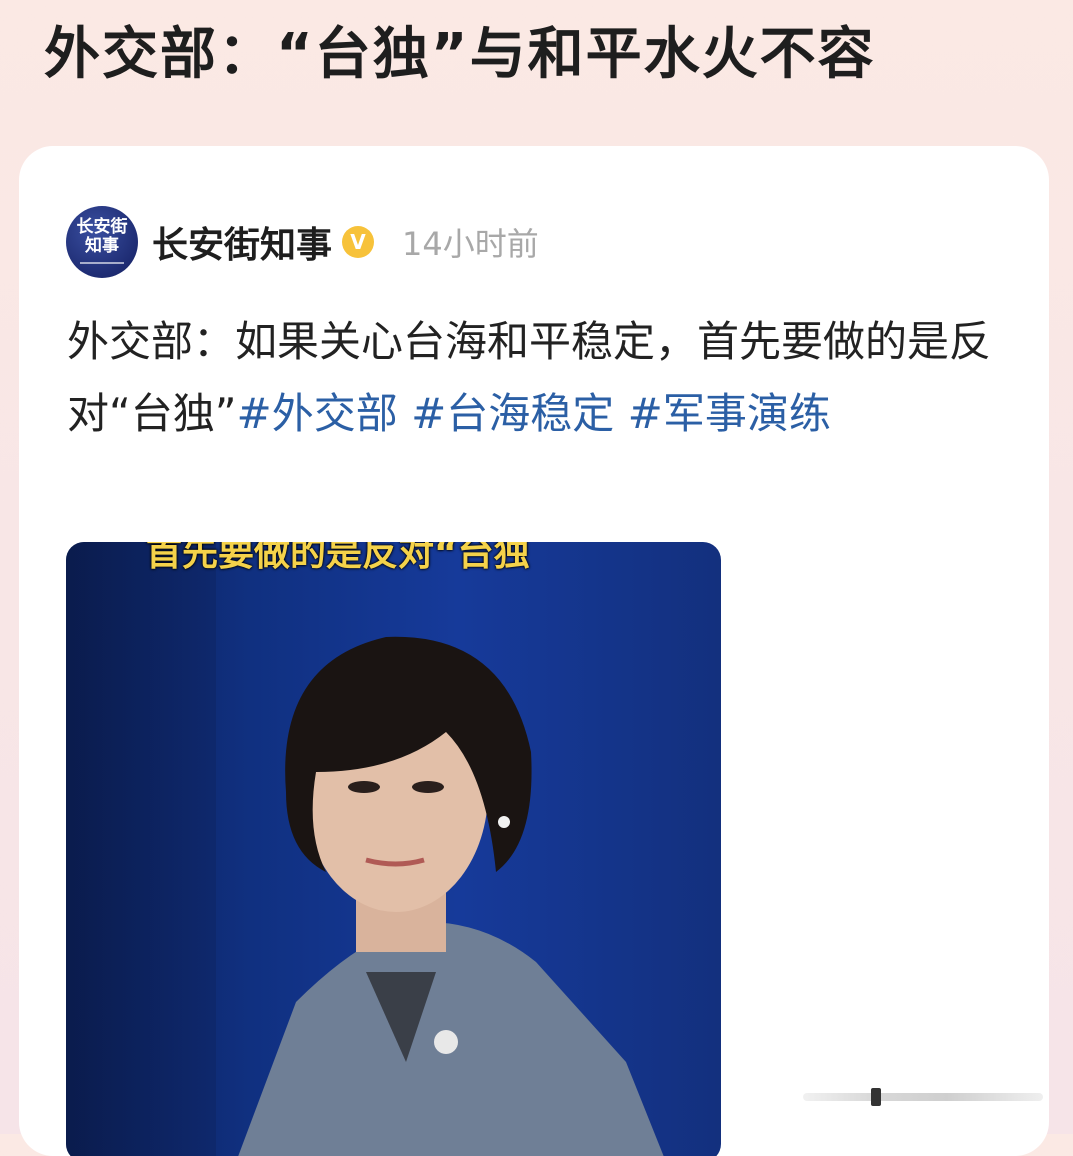 The image size is (1073, 1156). I want to click on left-eye, so click(364, 787).